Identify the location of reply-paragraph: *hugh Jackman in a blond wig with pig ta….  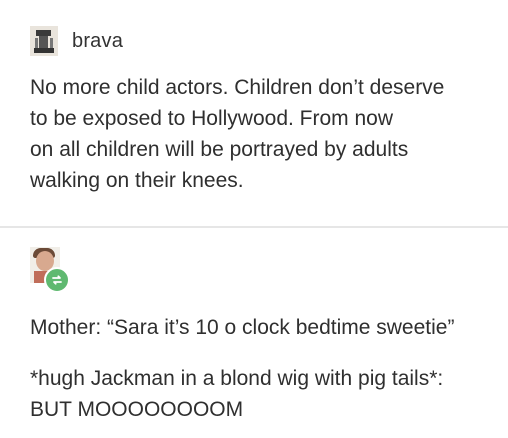
(265, 394).